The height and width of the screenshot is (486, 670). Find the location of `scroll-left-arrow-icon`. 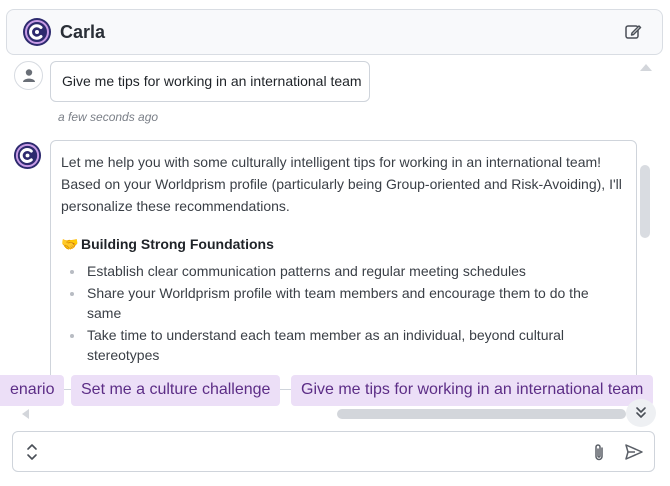

scroll-left-arrow-icon is located at coordinates (25, 414).